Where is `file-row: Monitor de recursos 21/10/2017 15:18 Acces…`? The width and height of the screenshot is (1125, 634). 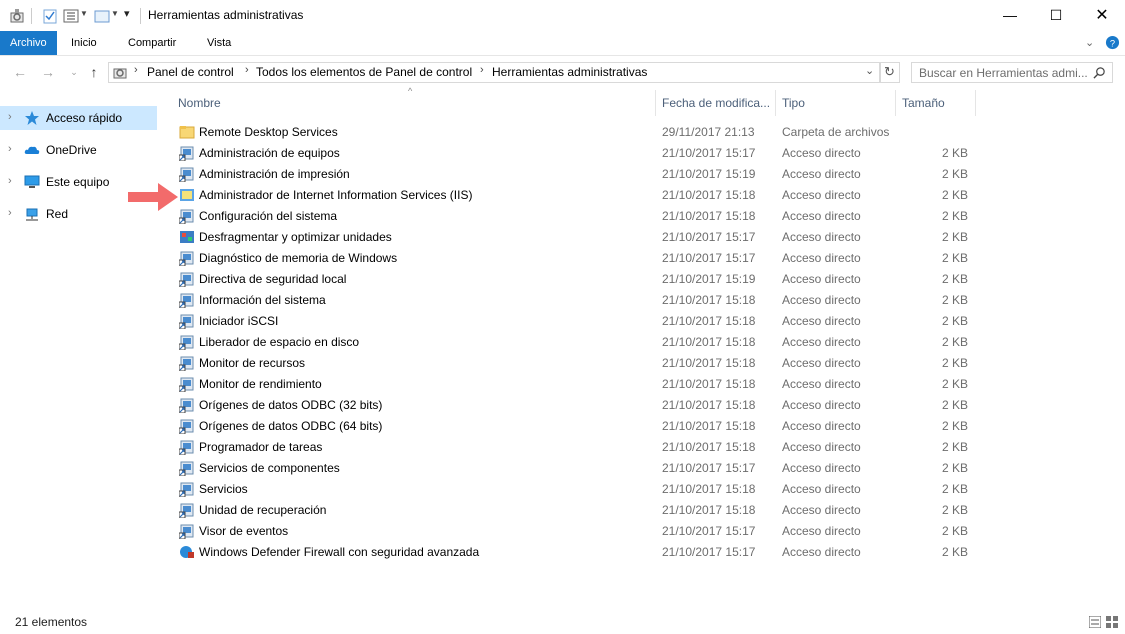
file-row: Monitor de recursos 21/10/2017 15:18 Acces… is located at coordinates (576, 362).